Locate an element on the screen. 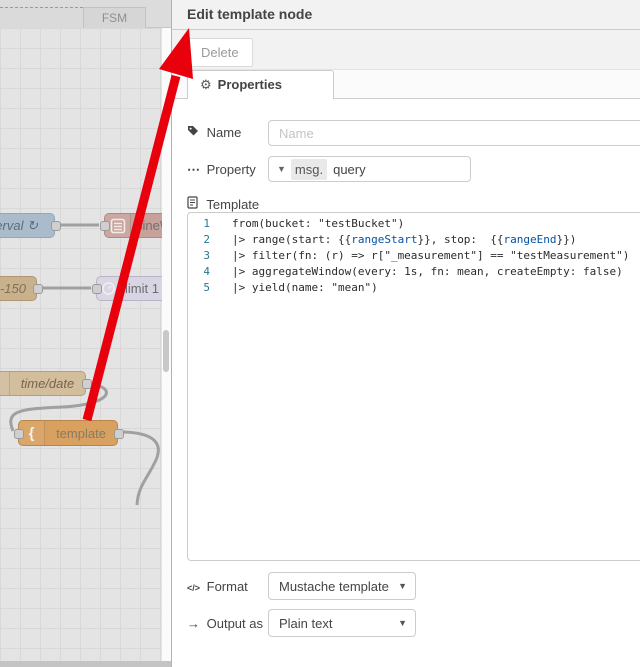  format-select: Mustache template ▼ is located at coordinates (342, 586).